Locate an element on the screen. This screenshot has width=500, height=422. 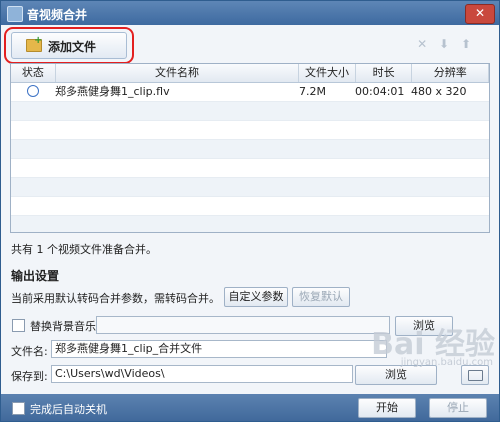
summary-text: 共有 1 个视频文件准备合并。 is located at coordinates (84, 249).